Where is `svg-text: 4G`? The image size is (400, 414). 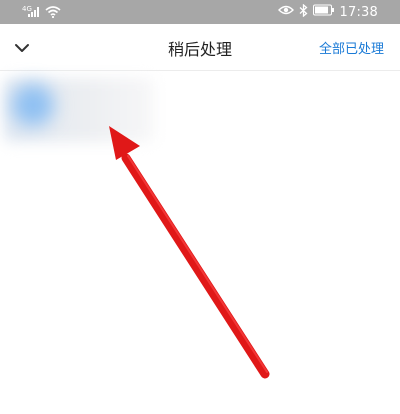
svg-text: 4G is located at coordinates (27, 9).